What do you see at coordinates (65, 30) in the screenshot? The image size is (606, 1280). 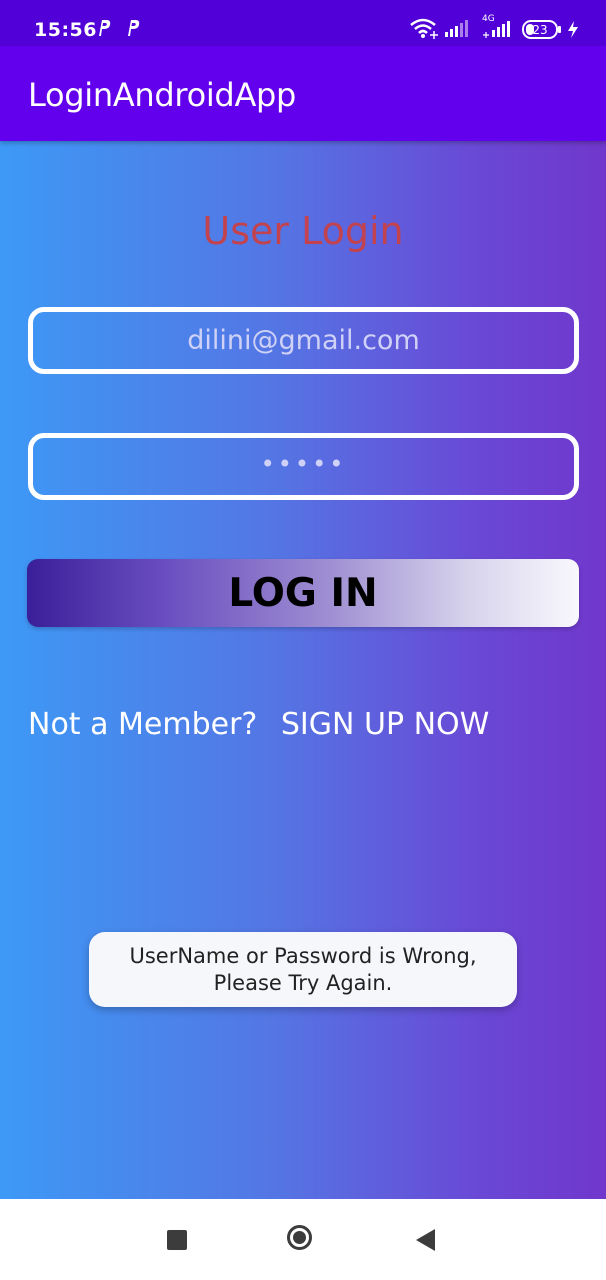 I see `status-time: 15:56` at bounding box center [65, 30].